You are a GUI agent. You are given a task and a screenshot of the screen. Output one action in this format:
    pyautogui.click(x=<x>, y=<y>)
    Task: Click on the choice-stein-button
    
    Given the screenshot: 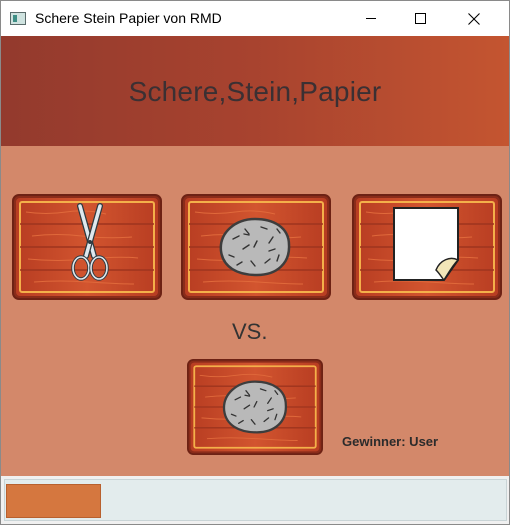 What is the action you would take?
    pyautogui.click(x=256, y=247)
    